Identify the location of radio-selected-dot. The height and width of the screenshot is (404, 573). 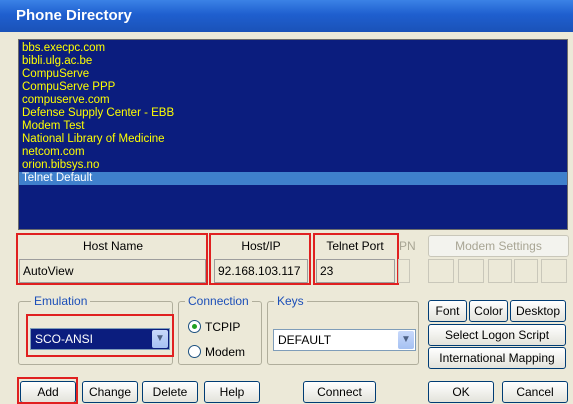
(194, 326).